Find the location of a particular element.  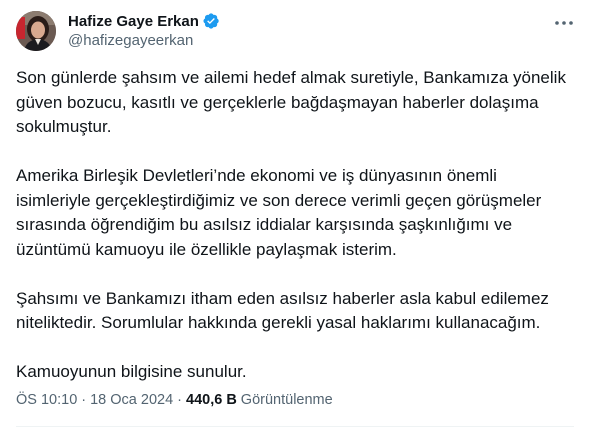

avatar is located at coordinates (36, 31).